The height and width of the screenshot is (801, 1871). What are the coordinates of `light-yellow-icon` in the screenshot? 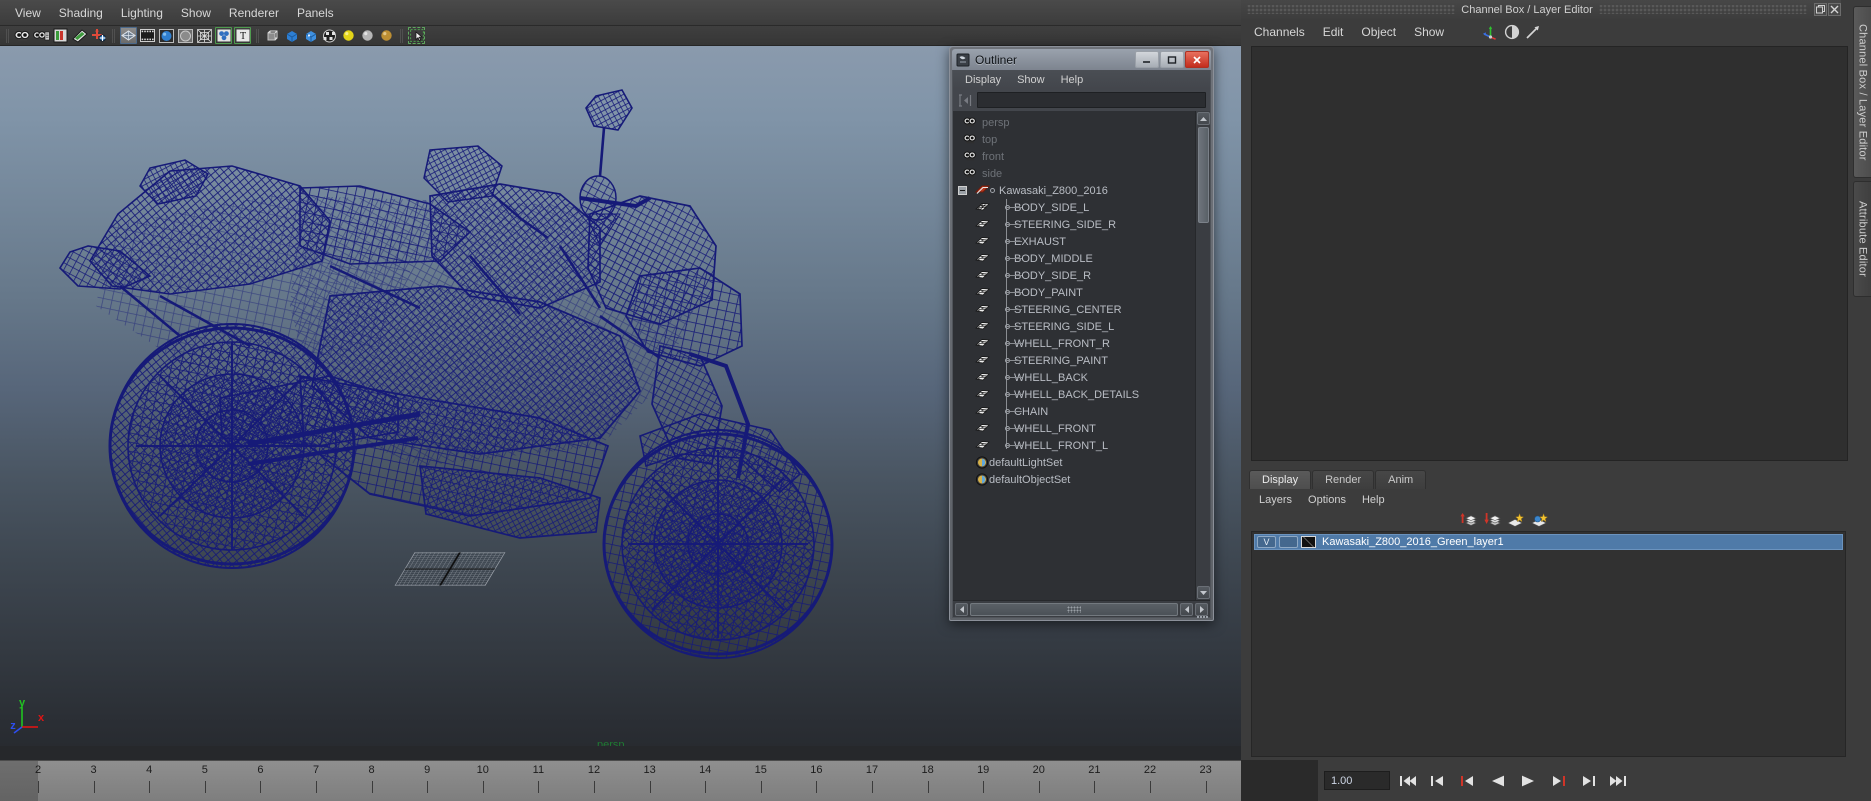 It's located at (348, 35).